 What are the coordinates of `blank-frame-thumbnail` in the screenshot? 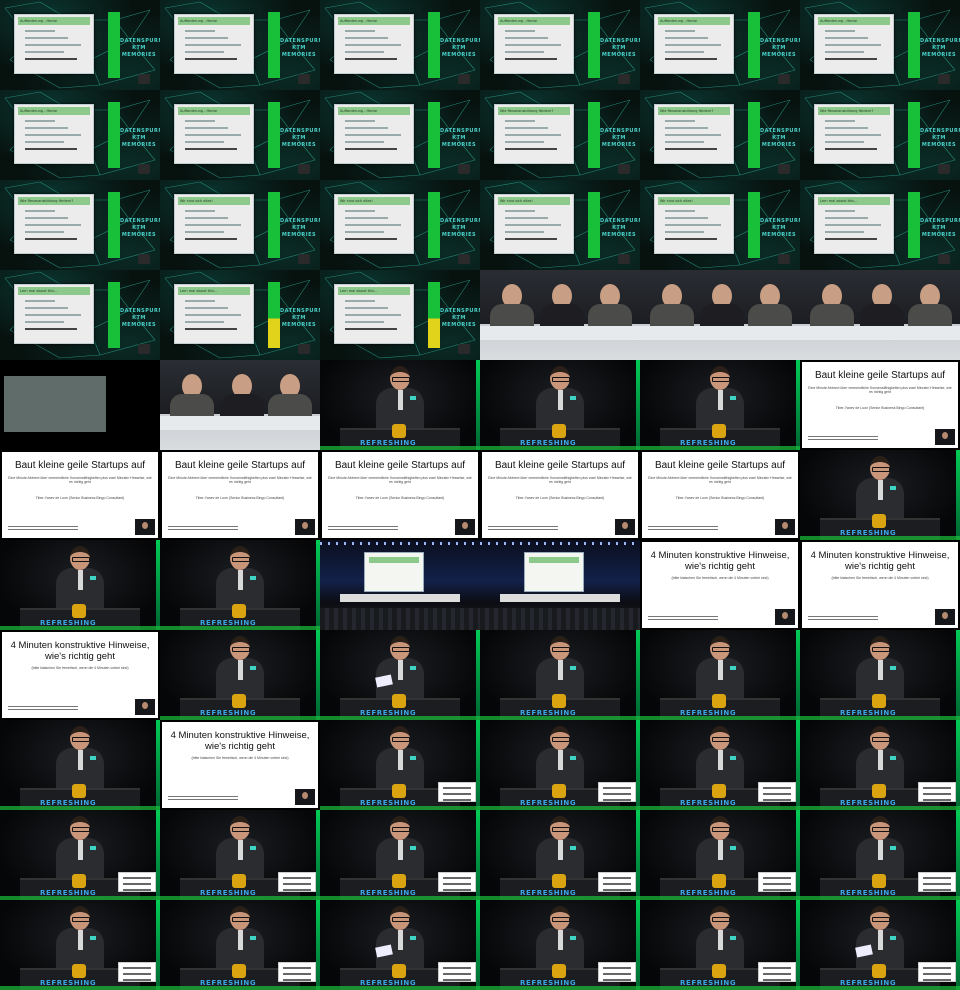 It's located at (80, 405).